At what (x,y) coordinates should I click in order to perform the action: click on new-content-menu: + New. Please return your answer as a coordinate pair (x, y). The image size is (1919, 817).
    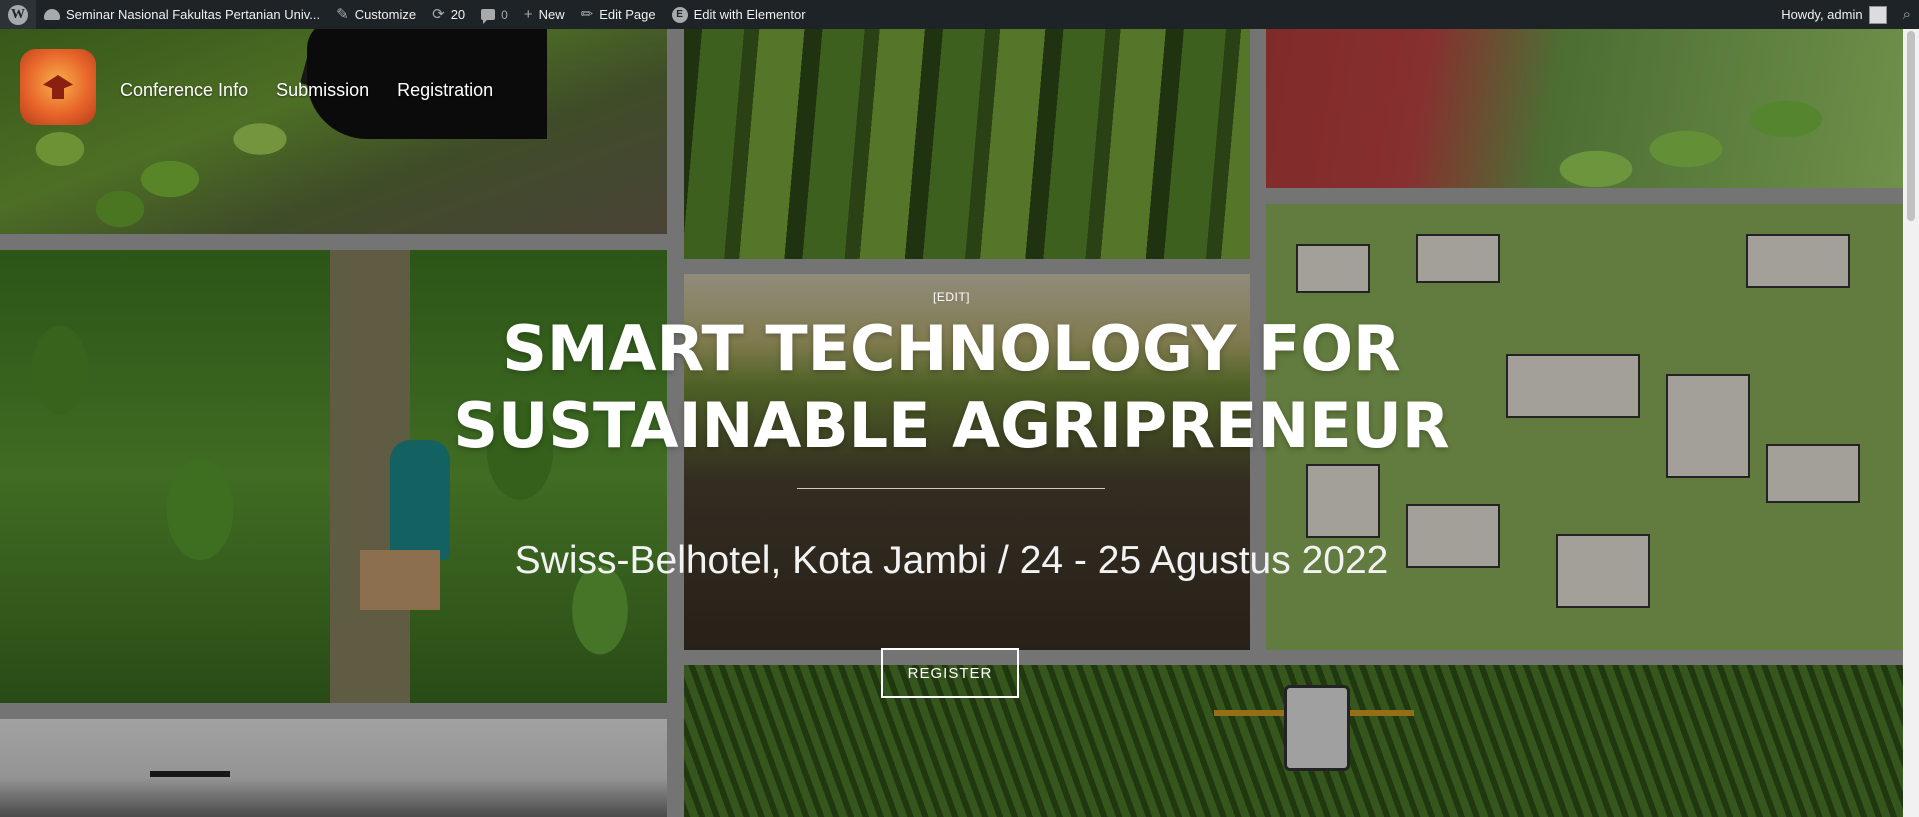
    Looking at the image, I should click on (544, 14).